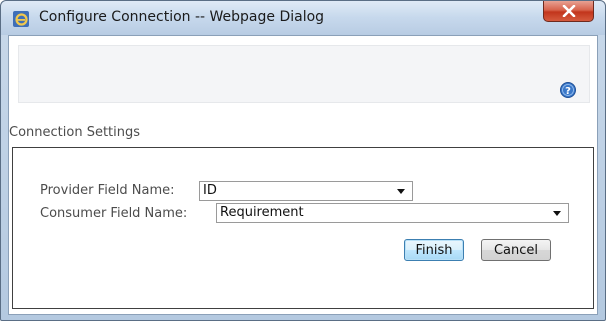 Image resolution: width=606 pixels, height=321 pixels. Describe the element at coordinates (434, 250) in the screenshot. I see `finish-button: Finish` at that location.